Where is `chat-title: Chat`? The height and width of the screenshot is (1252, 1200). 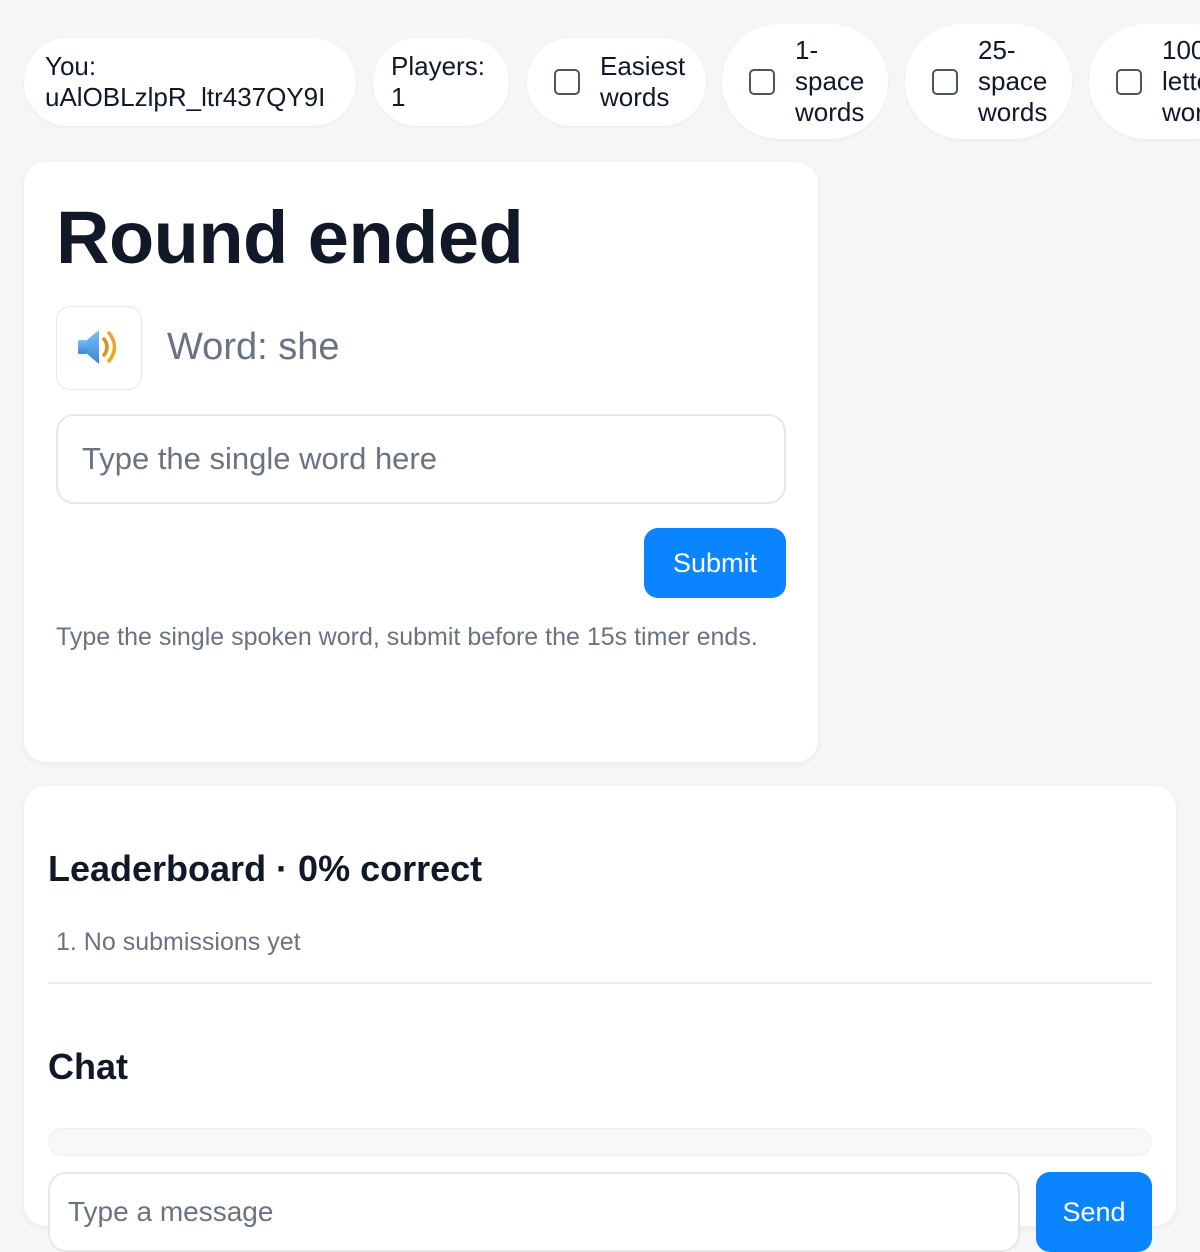
chat-title: Chat is located at coordinates (88, 1066).